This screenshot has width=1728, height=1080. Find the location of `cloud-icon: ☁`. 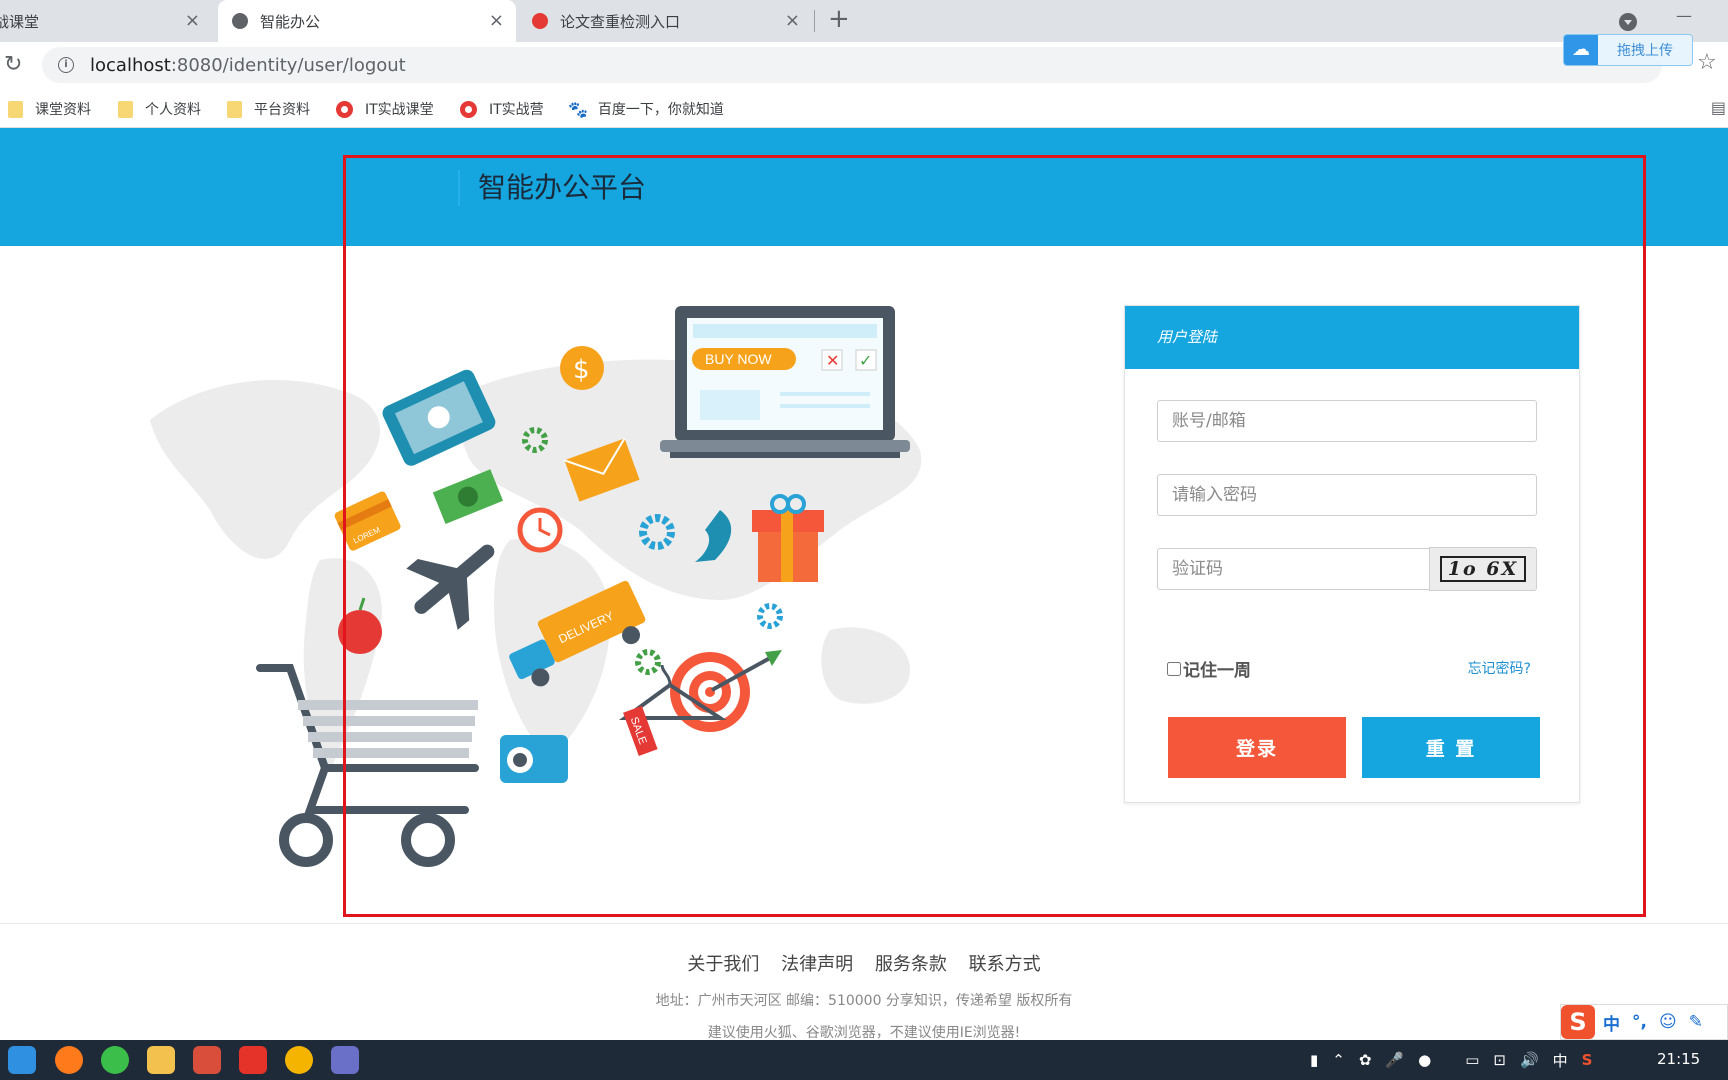

cloud-icon: ☁ is located at coordinates (1581, 50).